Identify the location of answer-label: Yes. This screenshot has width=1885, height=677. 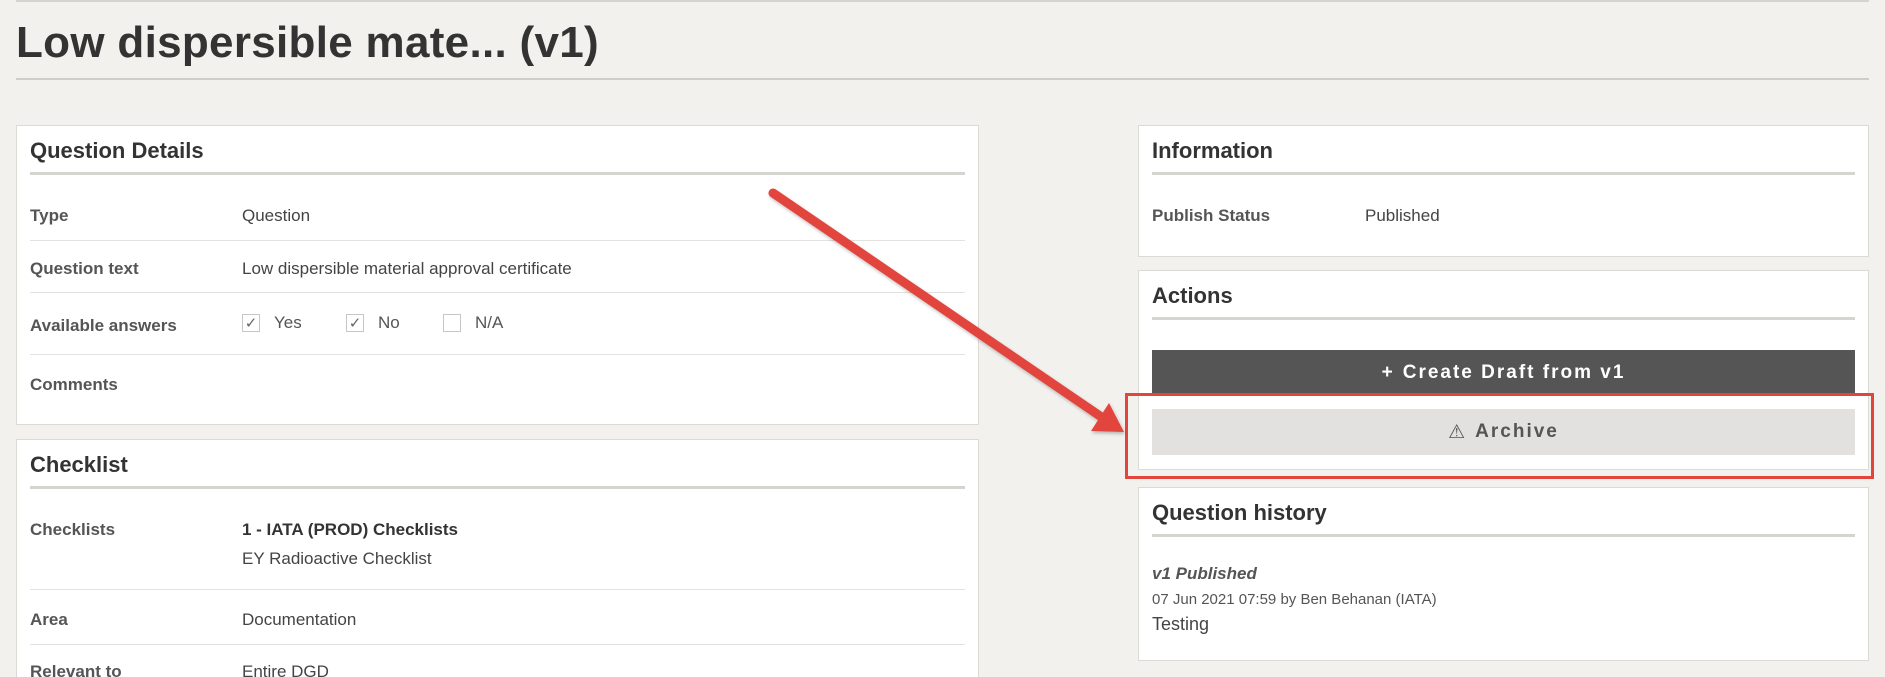
(288, 322).